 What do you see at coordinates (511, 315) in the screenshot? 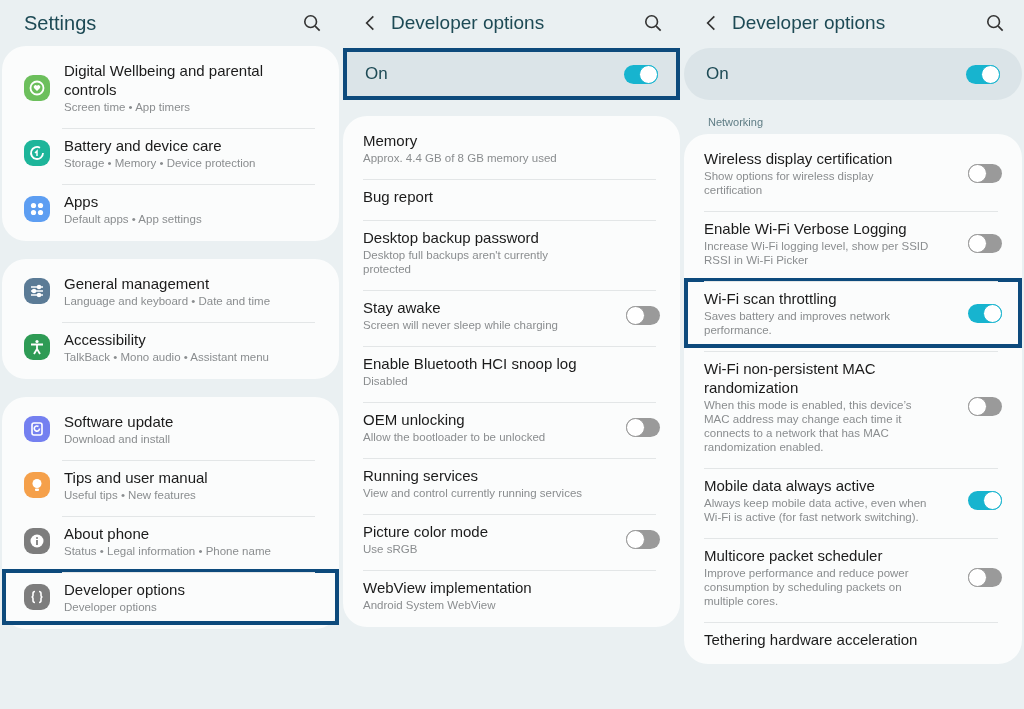
I see `settings-item: Stay awake Screen will never sleep while charging` at bounding box center [511, 315].